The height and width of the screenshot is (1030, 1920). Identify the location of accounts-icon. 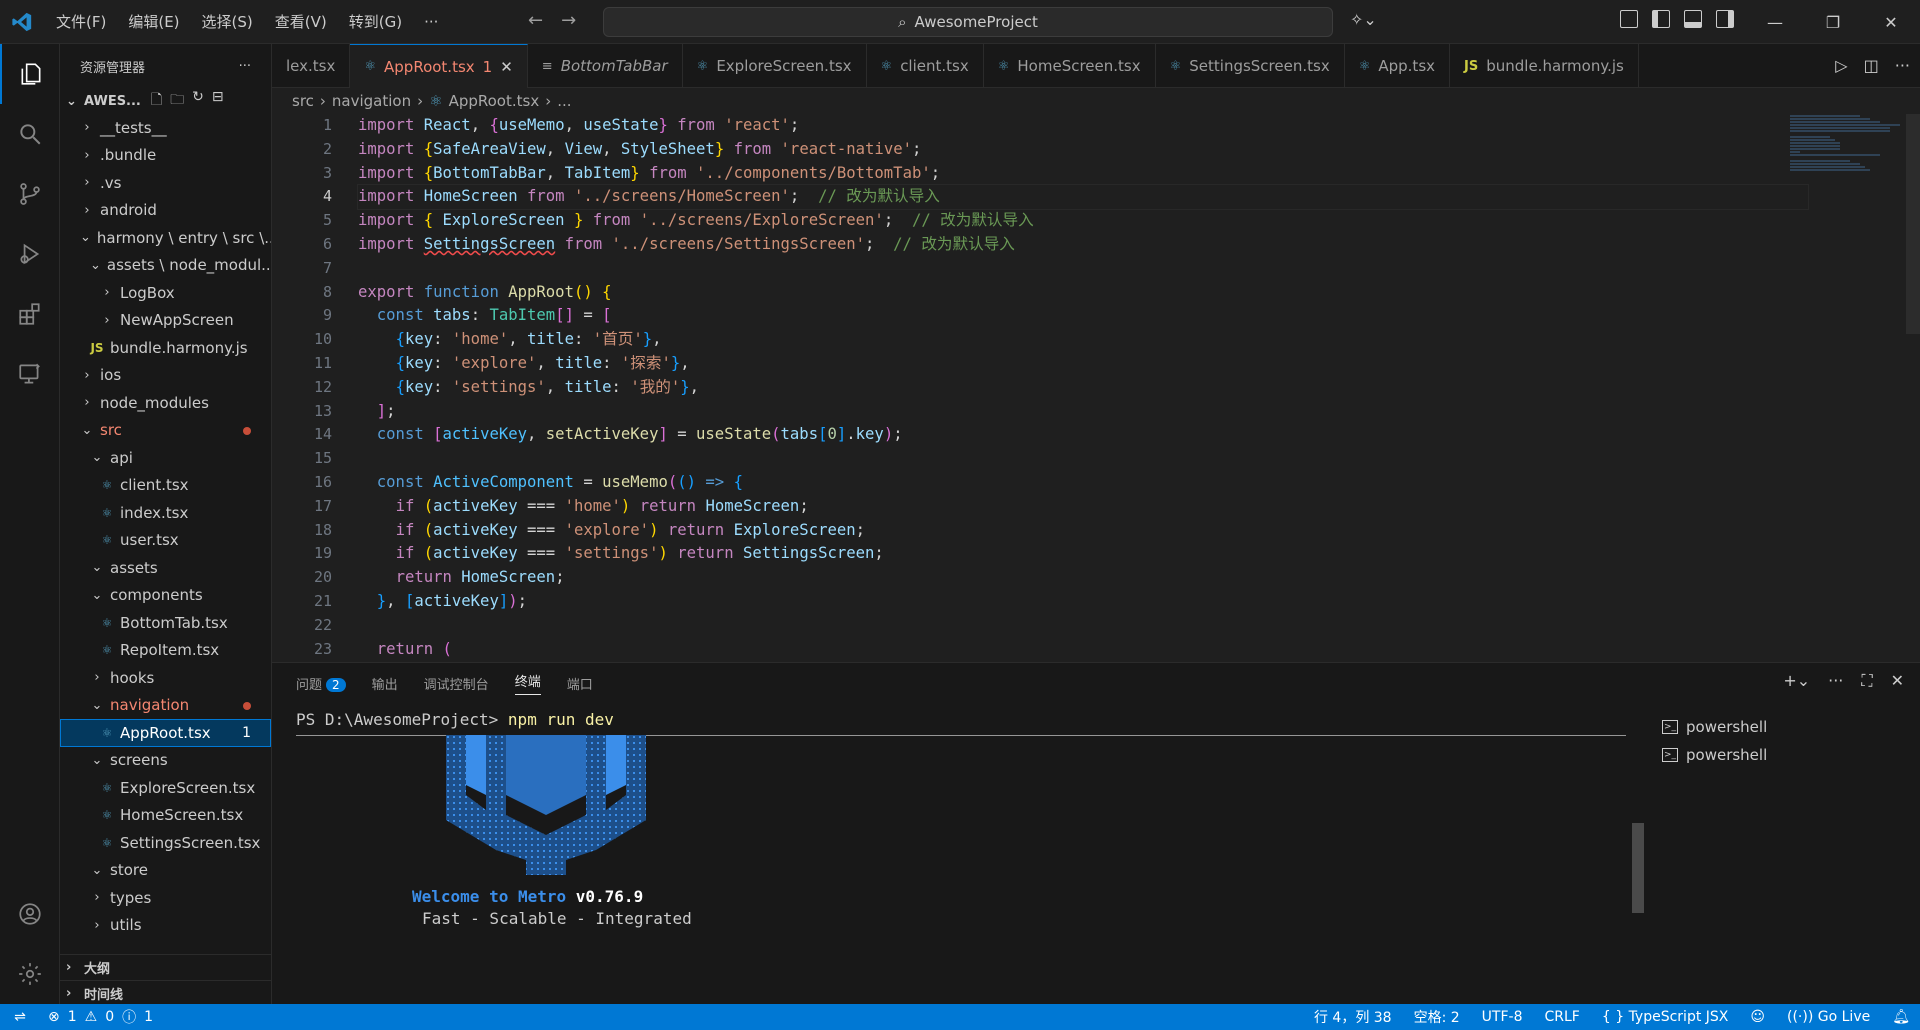
(30, 914).